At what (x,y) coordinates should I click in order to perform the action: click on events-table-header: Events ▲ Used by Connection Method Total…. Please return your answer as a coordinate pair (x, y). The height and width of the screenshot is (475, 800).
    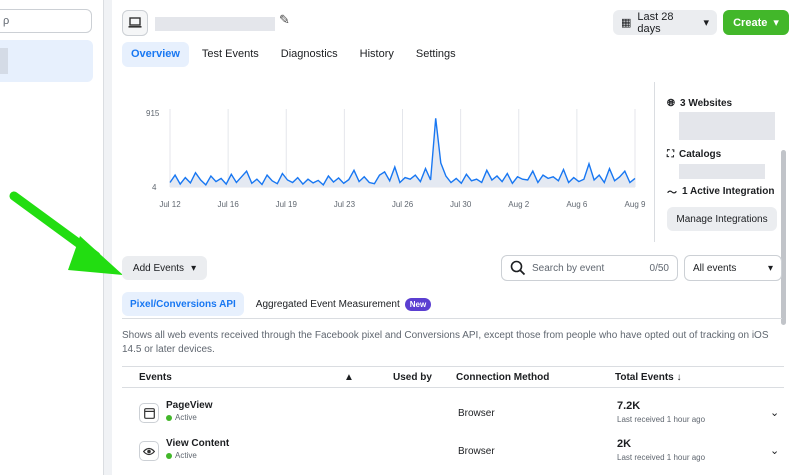
    Looking at the image, I should click on (453, 377).